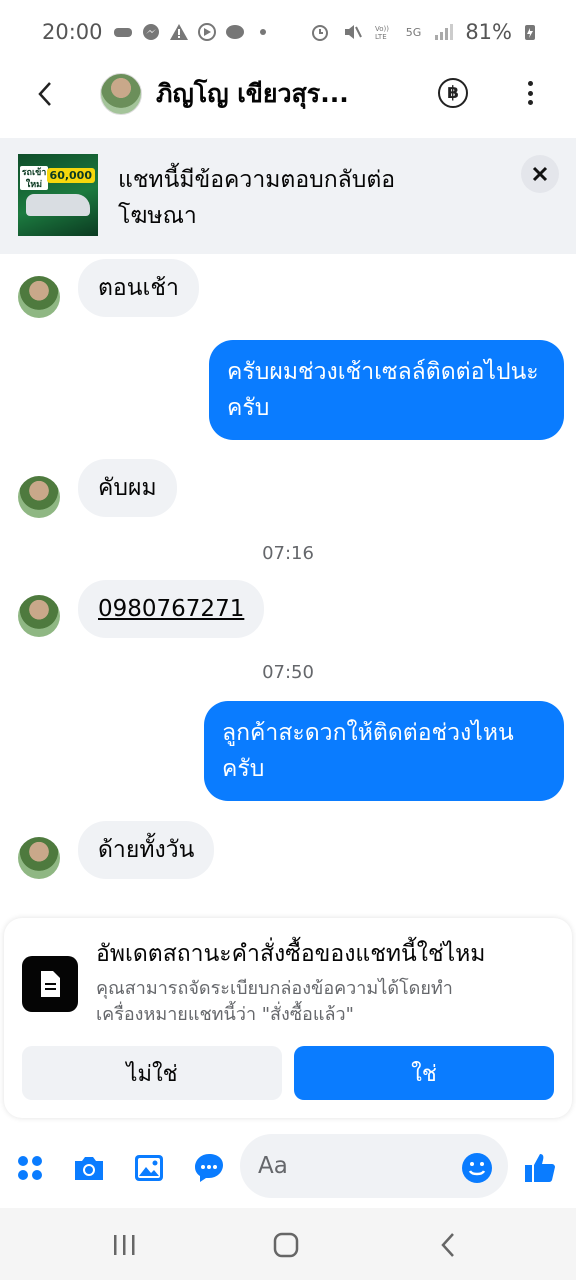 The image size is (576, 1280). I want to click on navigation-icon, so click(206, 32).